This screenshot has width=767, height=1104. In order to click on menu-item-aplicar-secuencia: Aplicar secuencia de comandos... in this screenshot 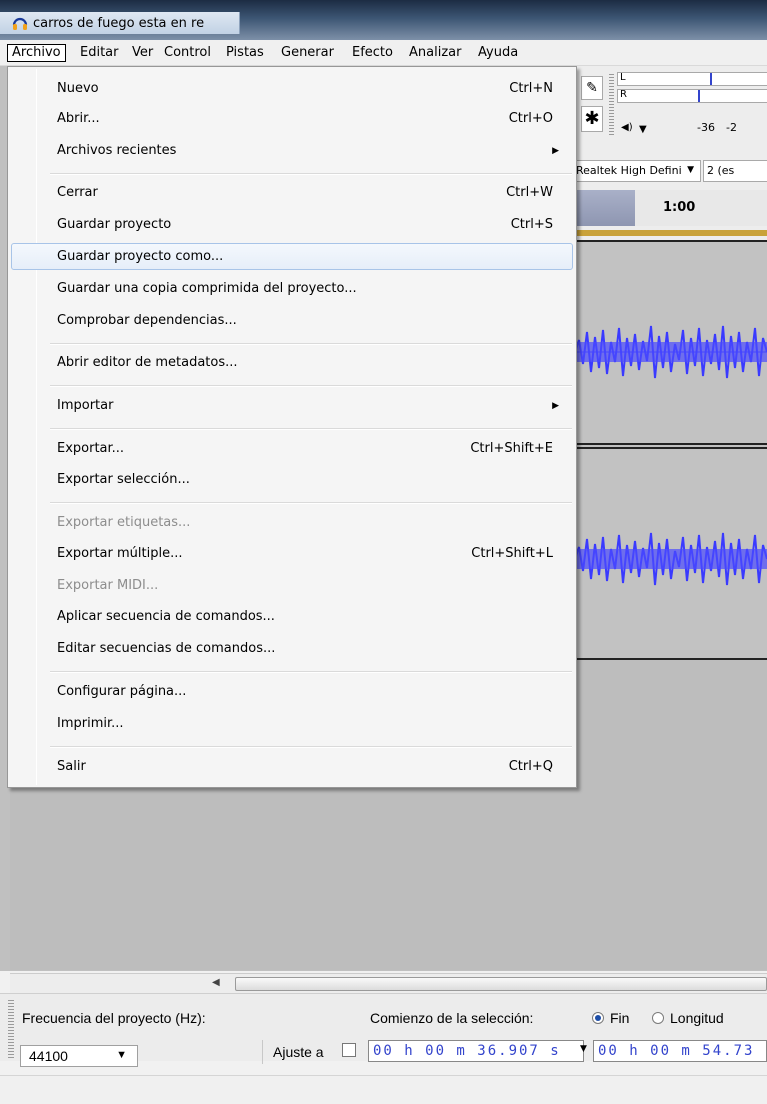, I will do `click(292, 617)`.